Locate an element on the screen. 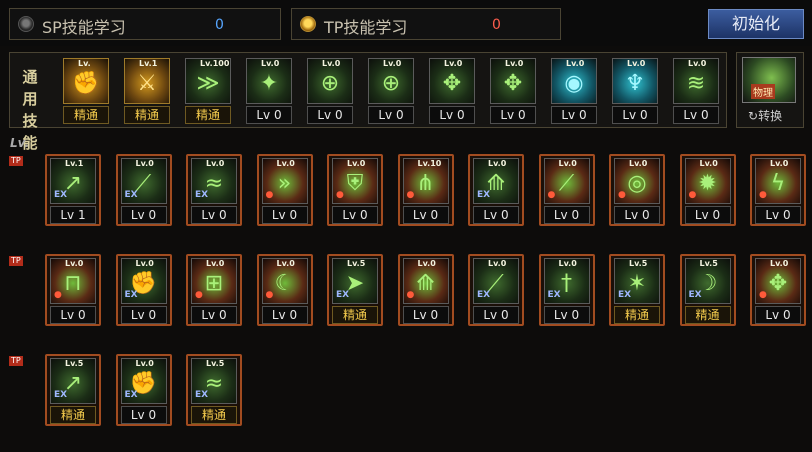  vortex-icon: Lv.0 ◎ ● is located at coordinates (637, 181).